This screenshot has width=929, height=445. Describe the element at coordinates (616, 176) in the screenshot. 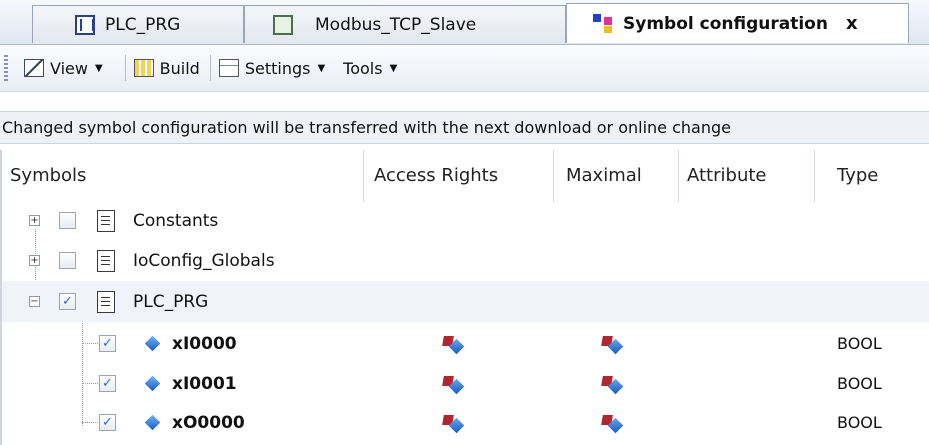

I see `column-header-maximal: Maximal` at that location.